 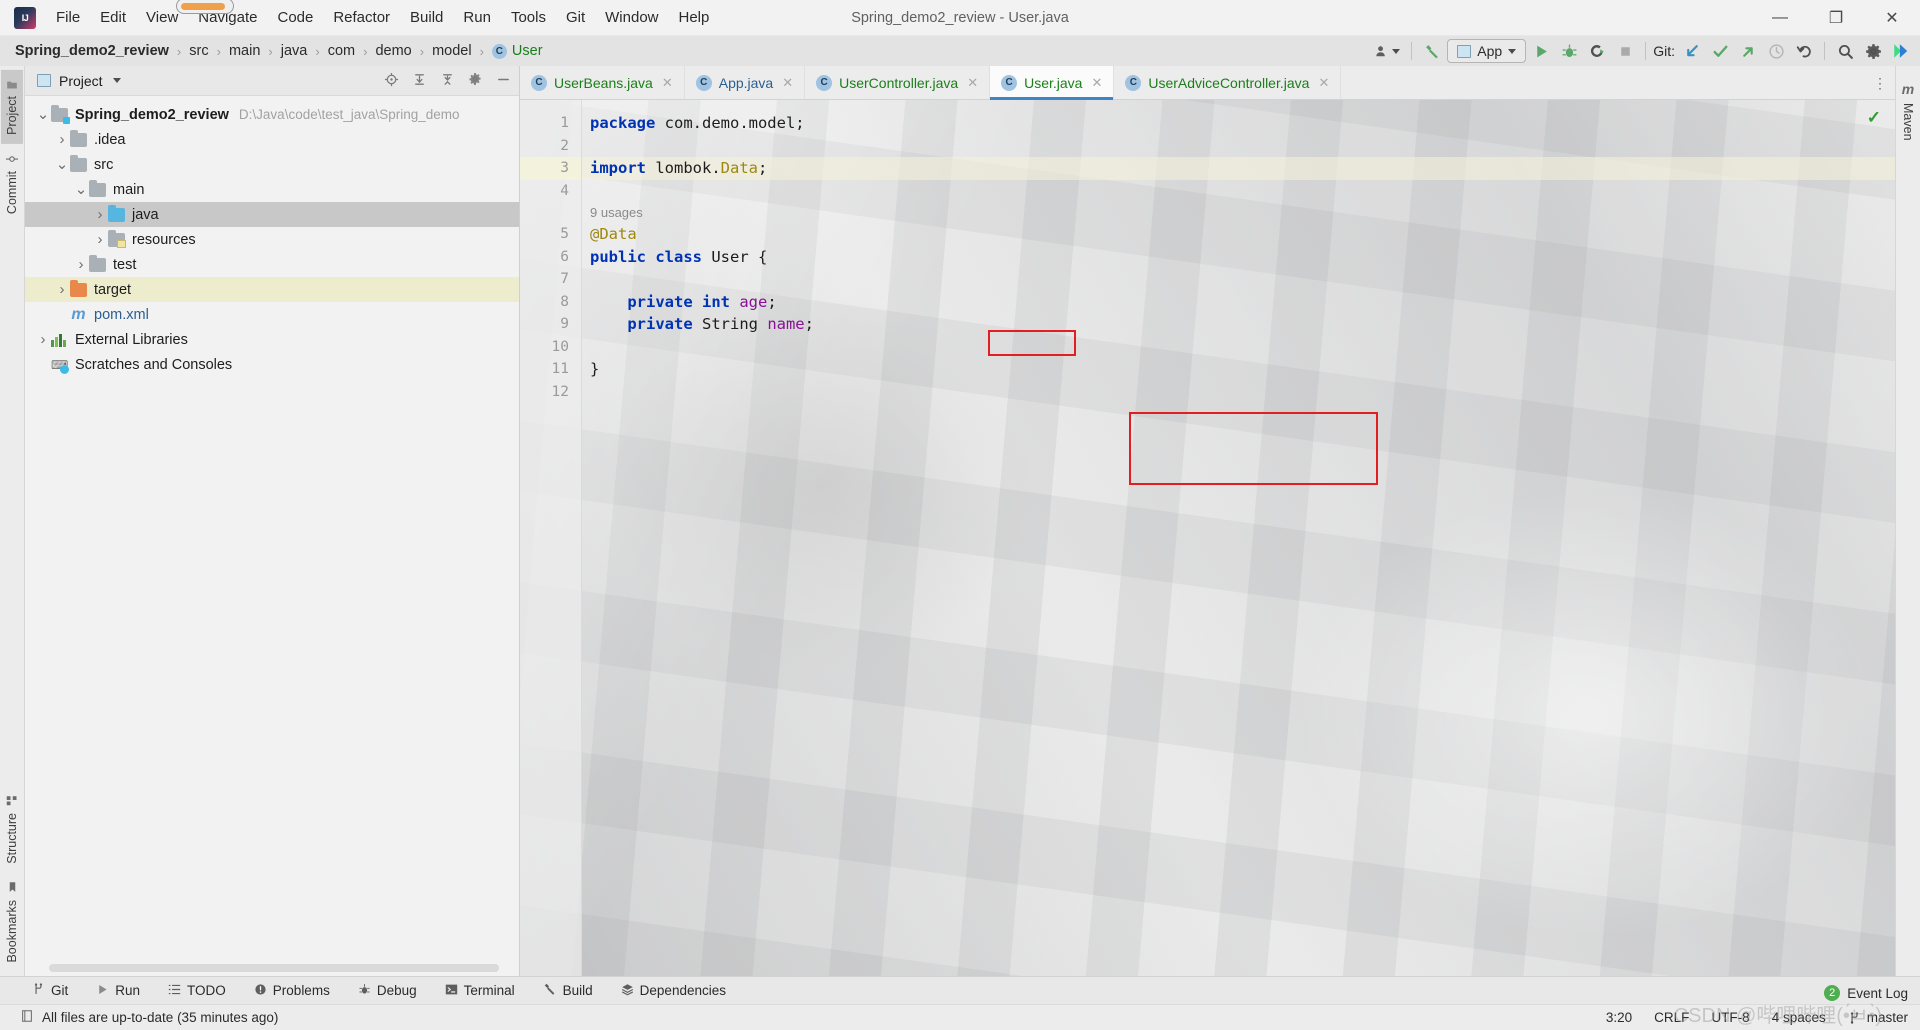 What do you see at coordinates (12, 183) in the screenshot?
I see `stripe-button-commit: Commit` at bounding box center [12, 183].